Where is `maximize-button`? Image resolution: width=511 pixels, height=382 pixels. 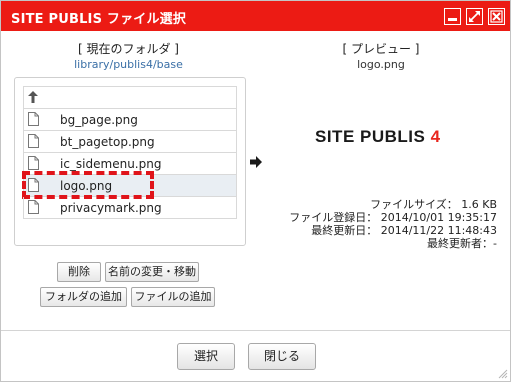 maximize-button is located at coordinates (474, 16).